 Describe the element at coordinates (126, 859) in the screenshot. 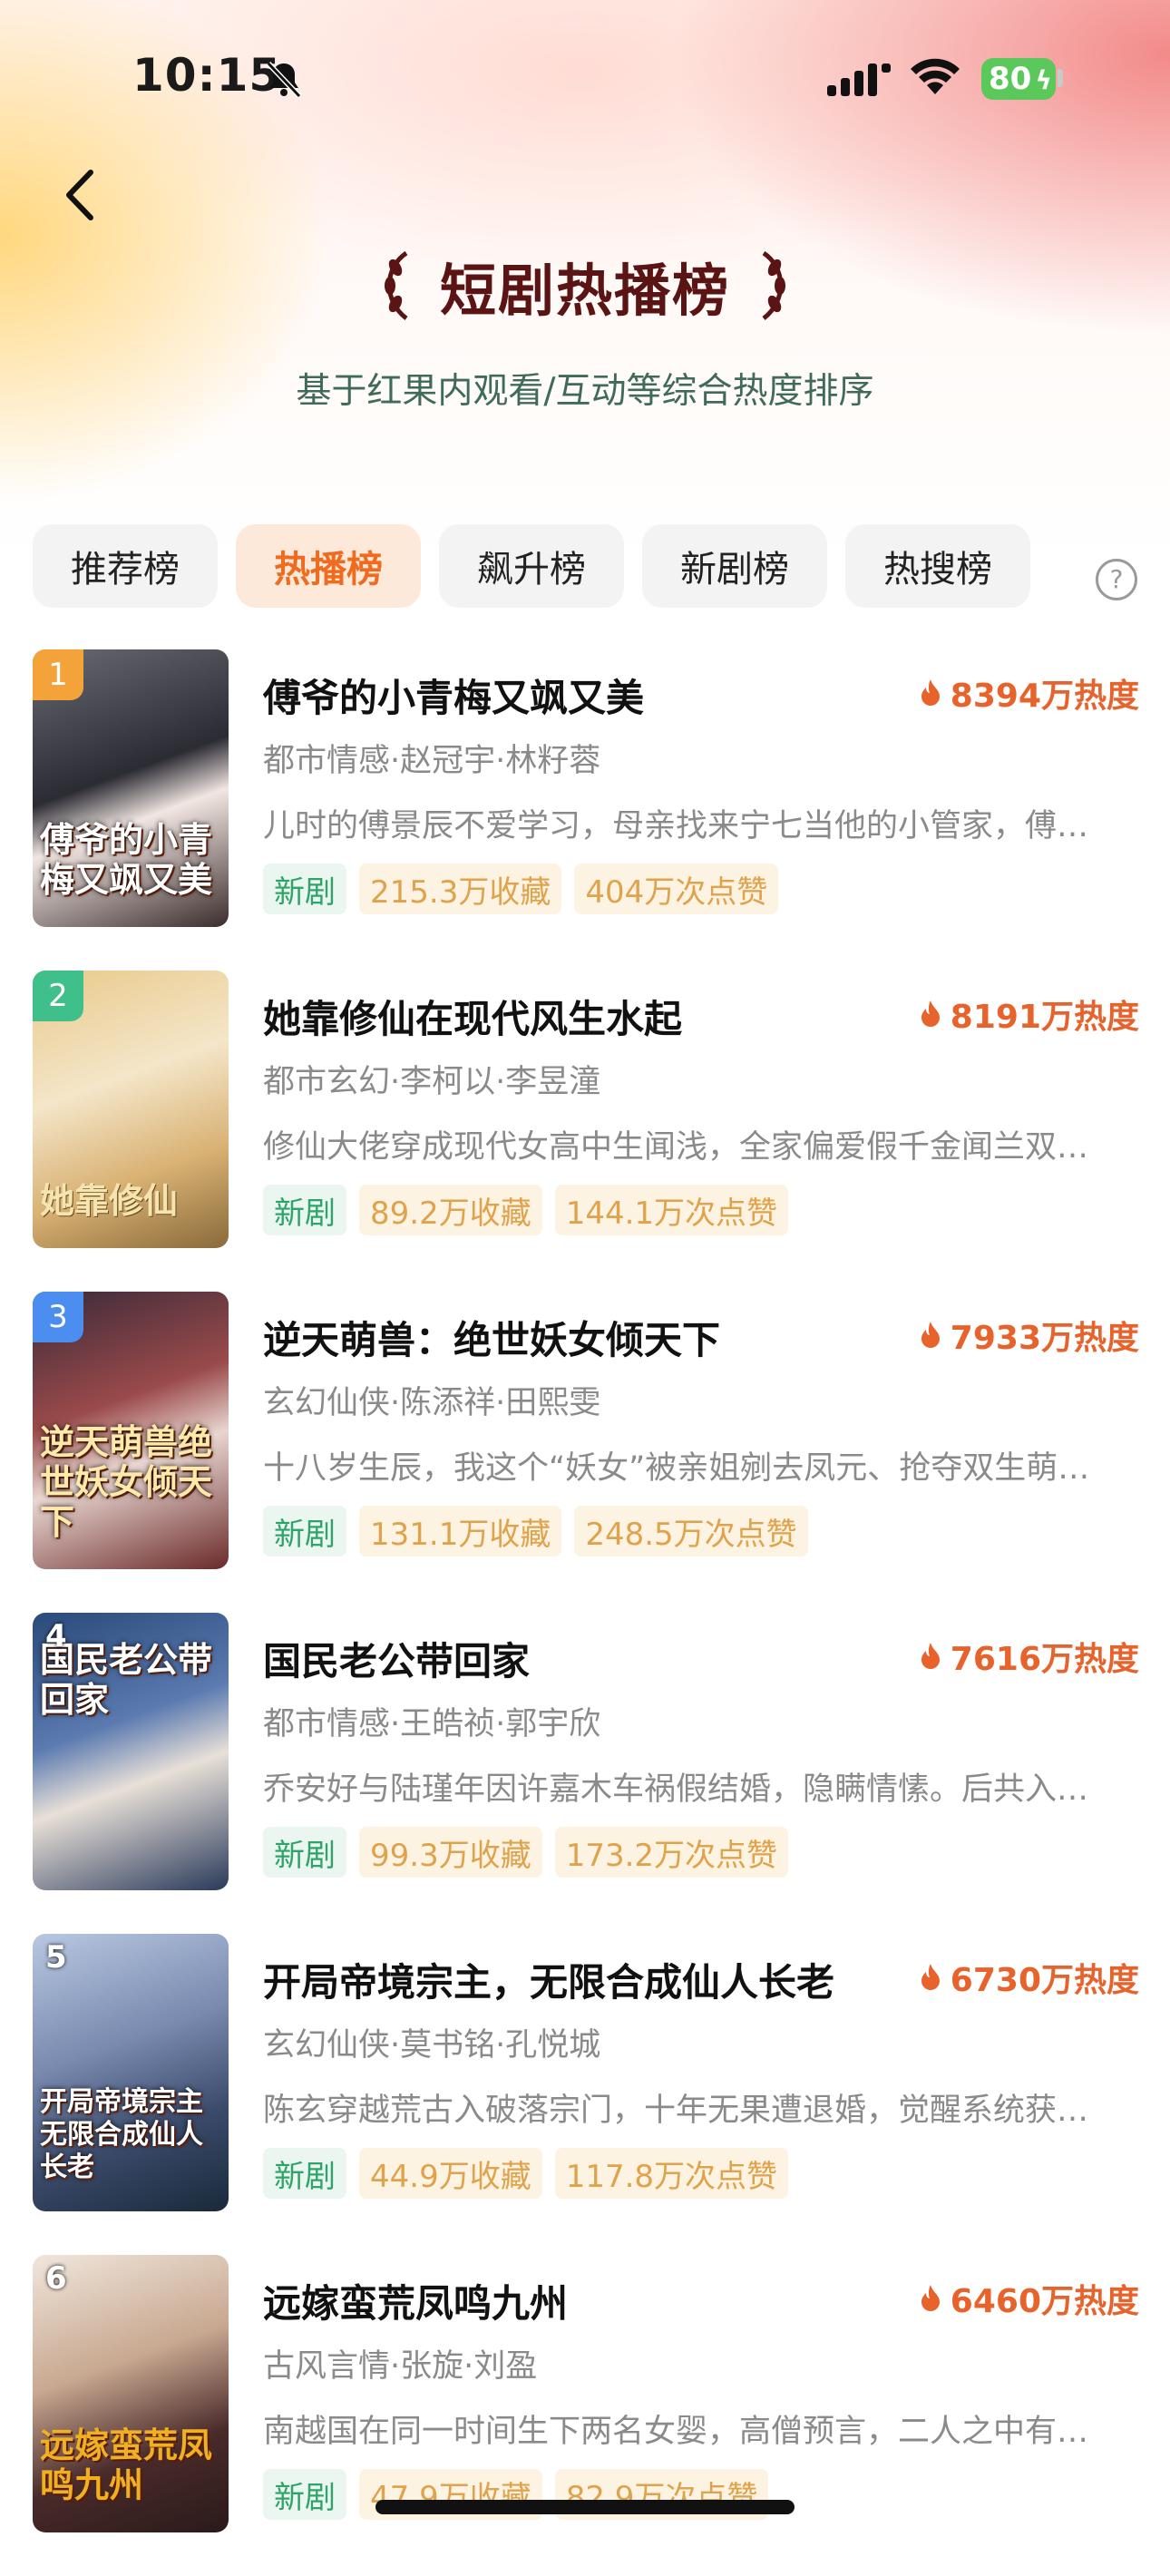

I see `poster-title-art: 傅爷的小青梅又飒又美` at that location.